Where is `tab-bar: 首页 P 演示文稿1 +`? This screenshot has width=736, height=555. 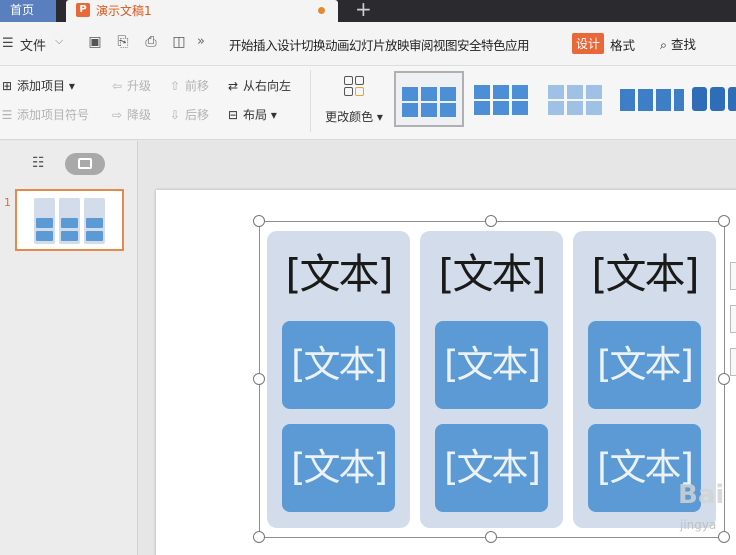
tab-bar: 首页 P 演示文稿1 + is located at coordinates (368, 11).